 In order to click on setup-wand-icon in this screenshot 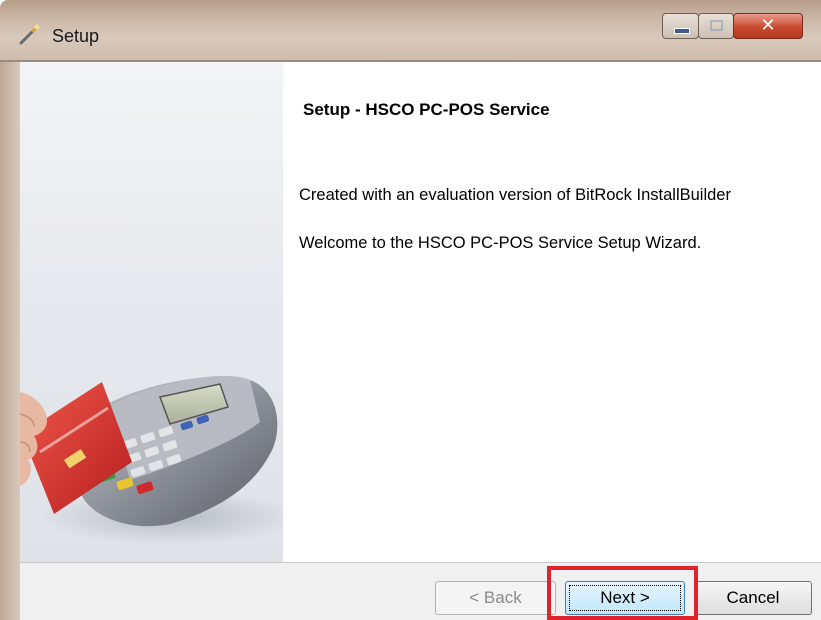, I will do `click(29, 34)`.